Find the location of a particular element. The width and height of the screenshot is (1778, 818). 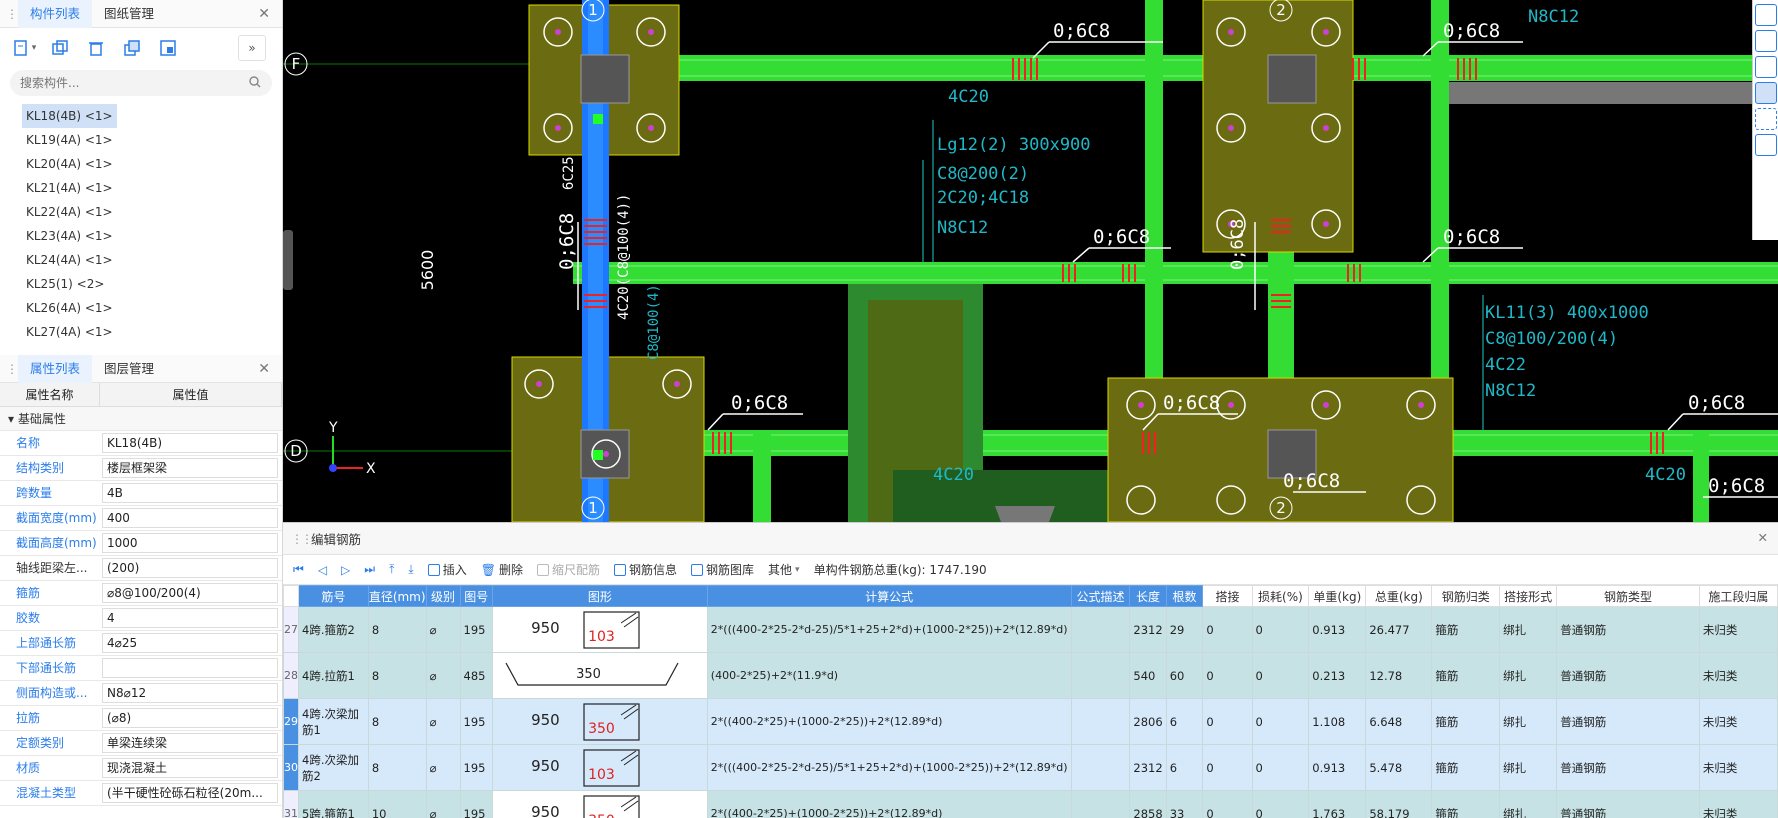

shape-cell: 950 350 is located at coordinates (600, 721).